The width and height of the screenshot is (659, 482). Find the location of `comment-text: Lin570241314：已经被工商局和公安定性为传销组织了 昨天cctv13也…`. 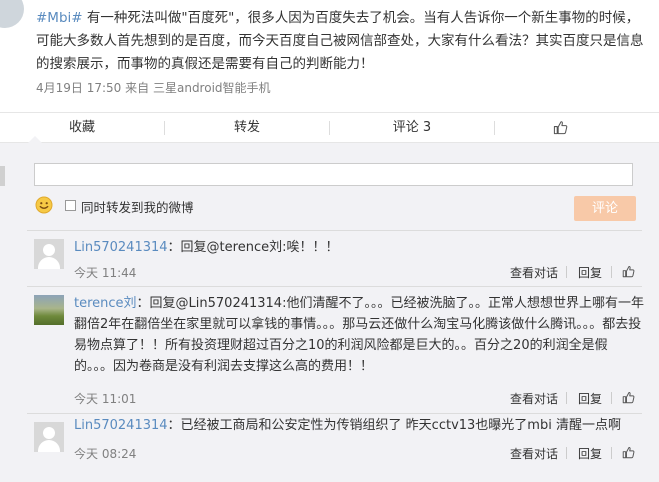

comment-text: Lin570241314：已经被工商局和公安定性为传销组织了 昨天cctv13也… is located at coordinates (359, 425).